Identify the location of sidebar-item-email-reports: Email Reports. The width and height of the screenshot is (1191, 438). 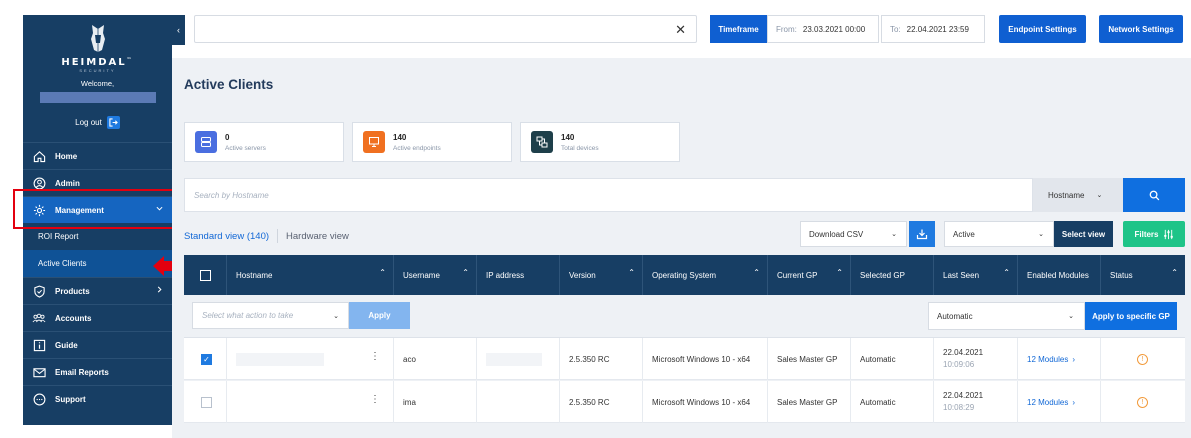
(97, 371).